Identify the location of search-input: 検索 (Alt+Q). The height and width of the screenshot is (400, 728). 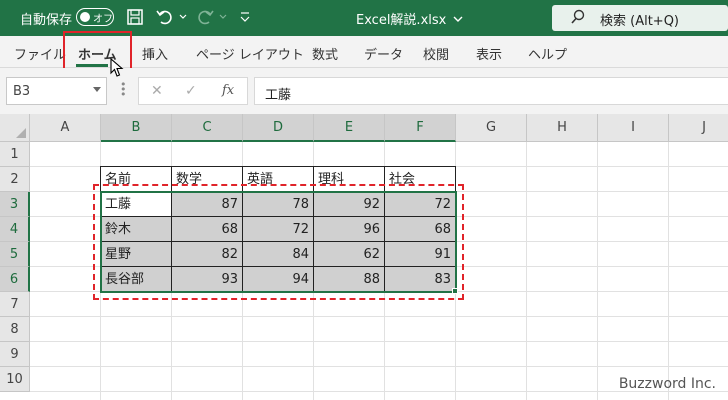
(640, 18).